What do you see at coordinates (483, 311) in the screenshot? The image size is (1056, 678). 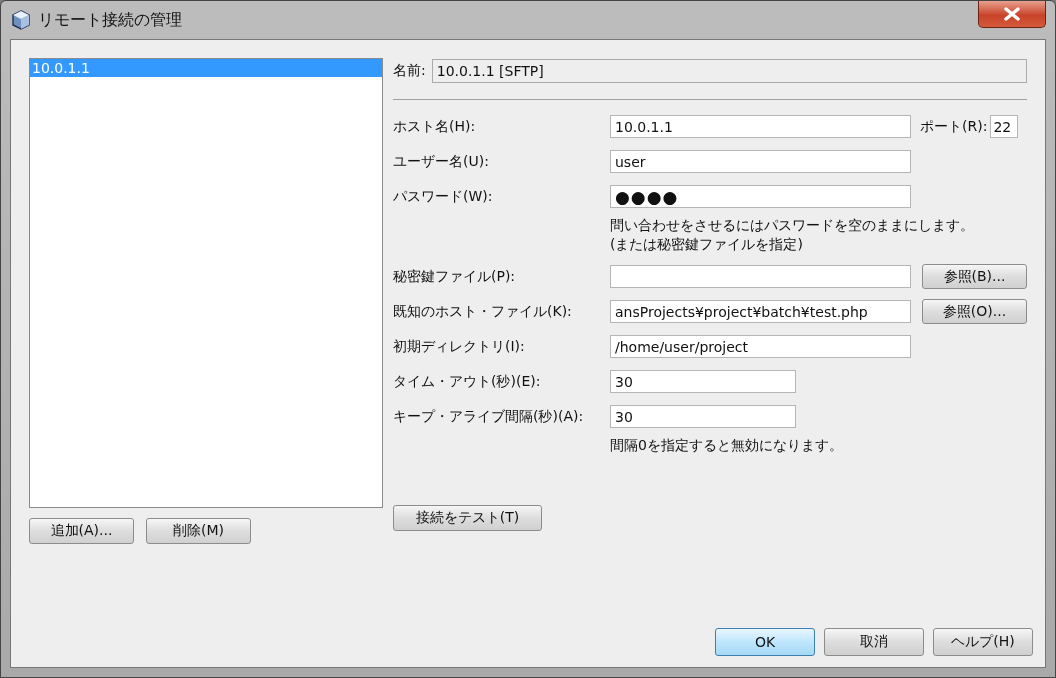 I see `field-label: 既知のホスト・ファイル(K):` at bounding box center [483, 311].